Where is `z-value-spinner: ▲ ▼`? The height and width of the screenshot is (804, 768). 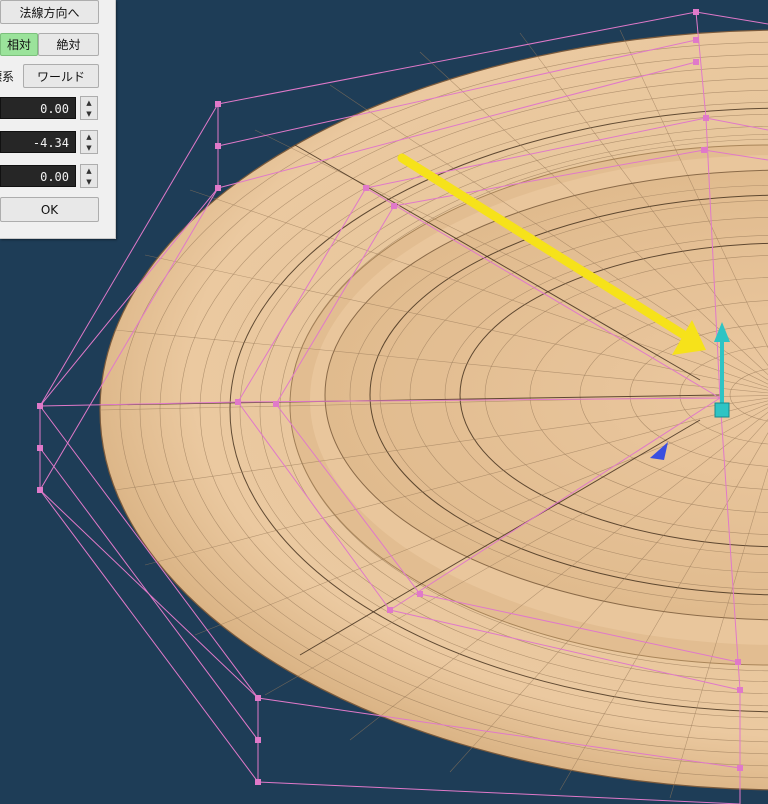
z-value-spinner: ▲ ▼ is located at coordinates (89, 176).